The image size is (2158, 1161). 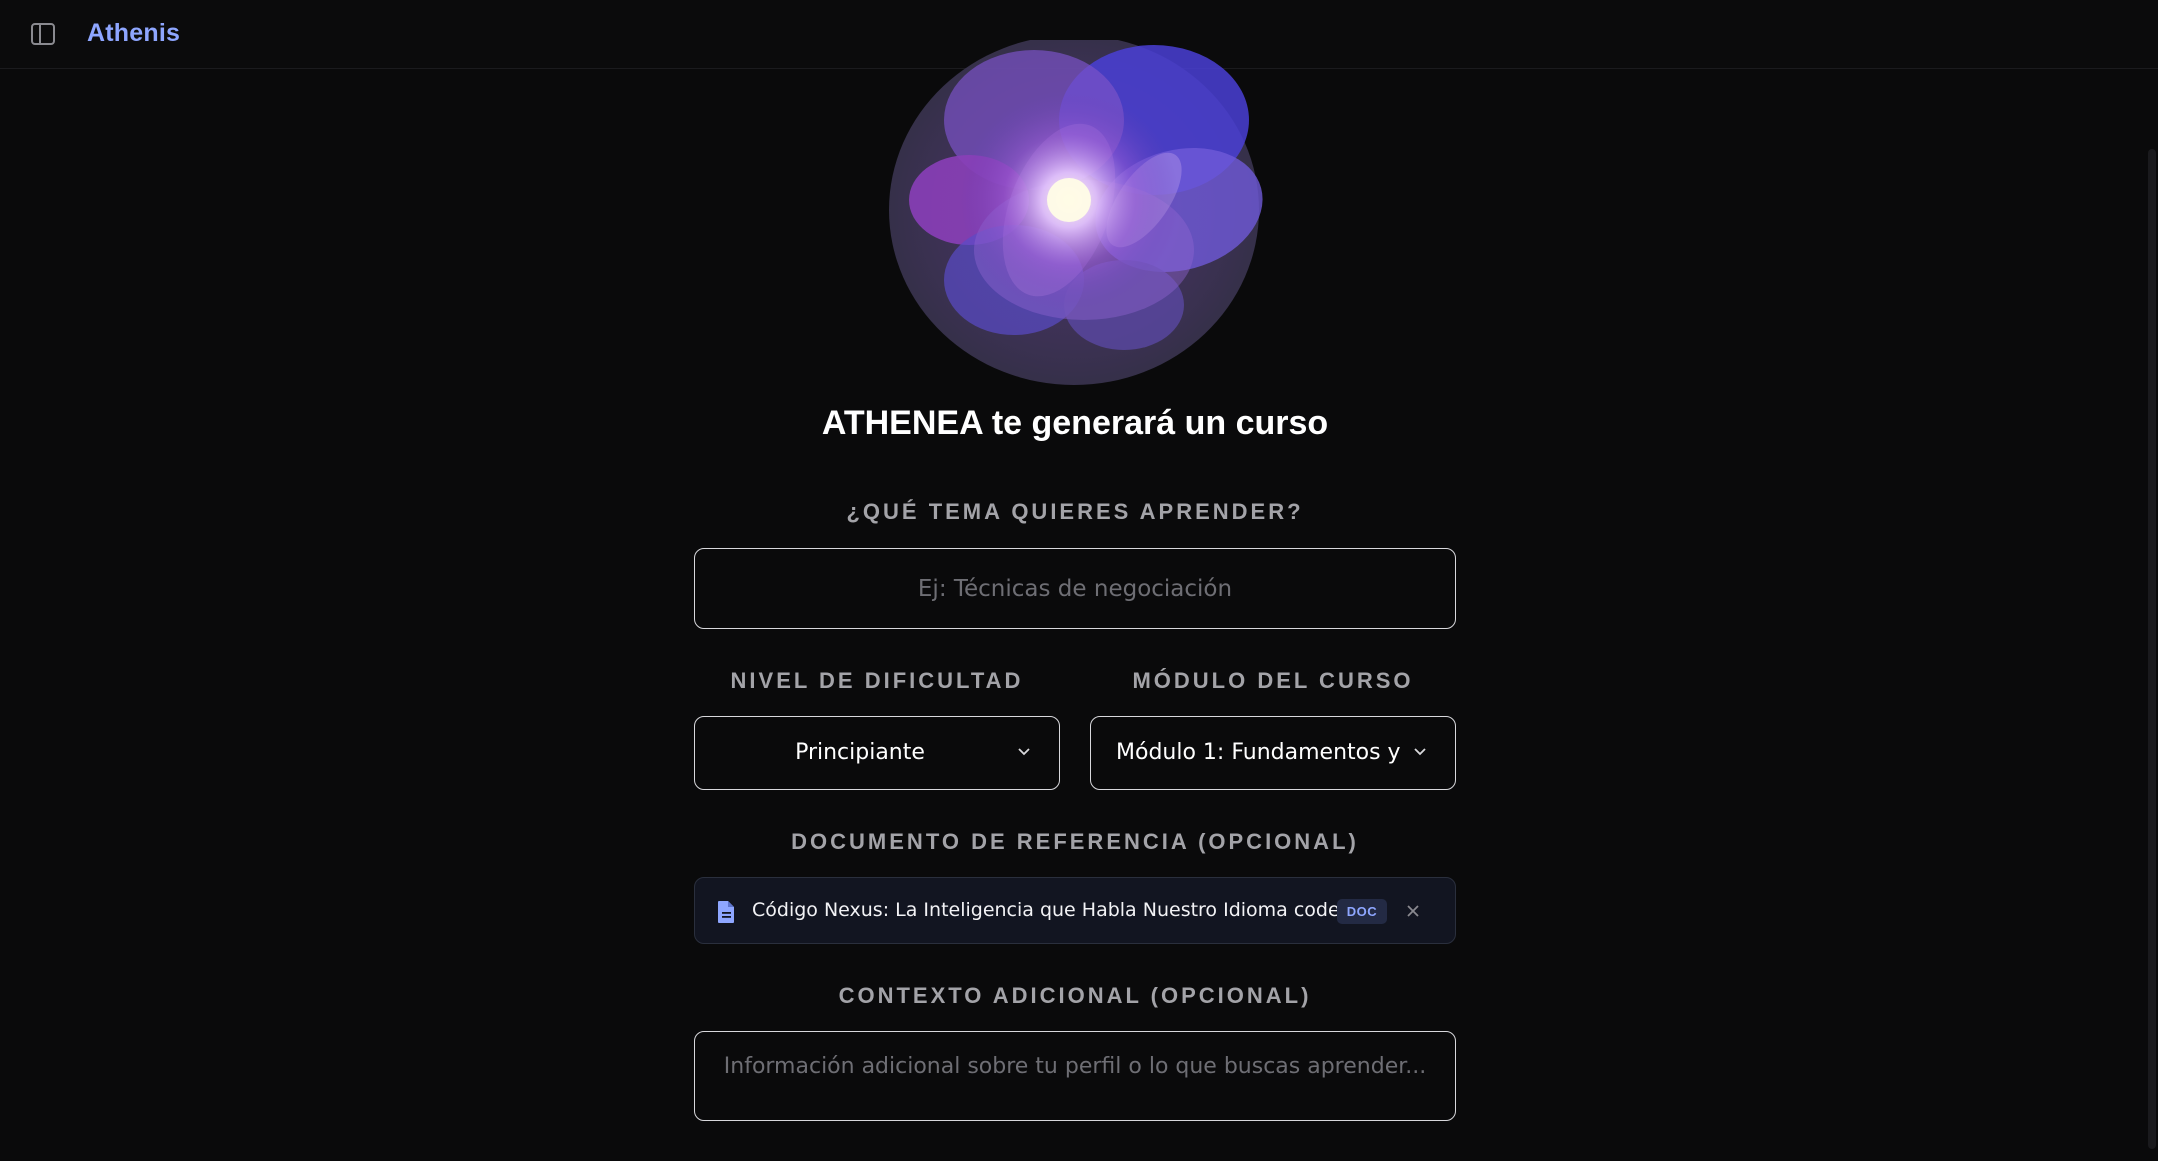 I want to click on reference-doc-label: DOCUMENTO DE REFERENCIA (OPCIONAL), so click(x=1075, y=841).